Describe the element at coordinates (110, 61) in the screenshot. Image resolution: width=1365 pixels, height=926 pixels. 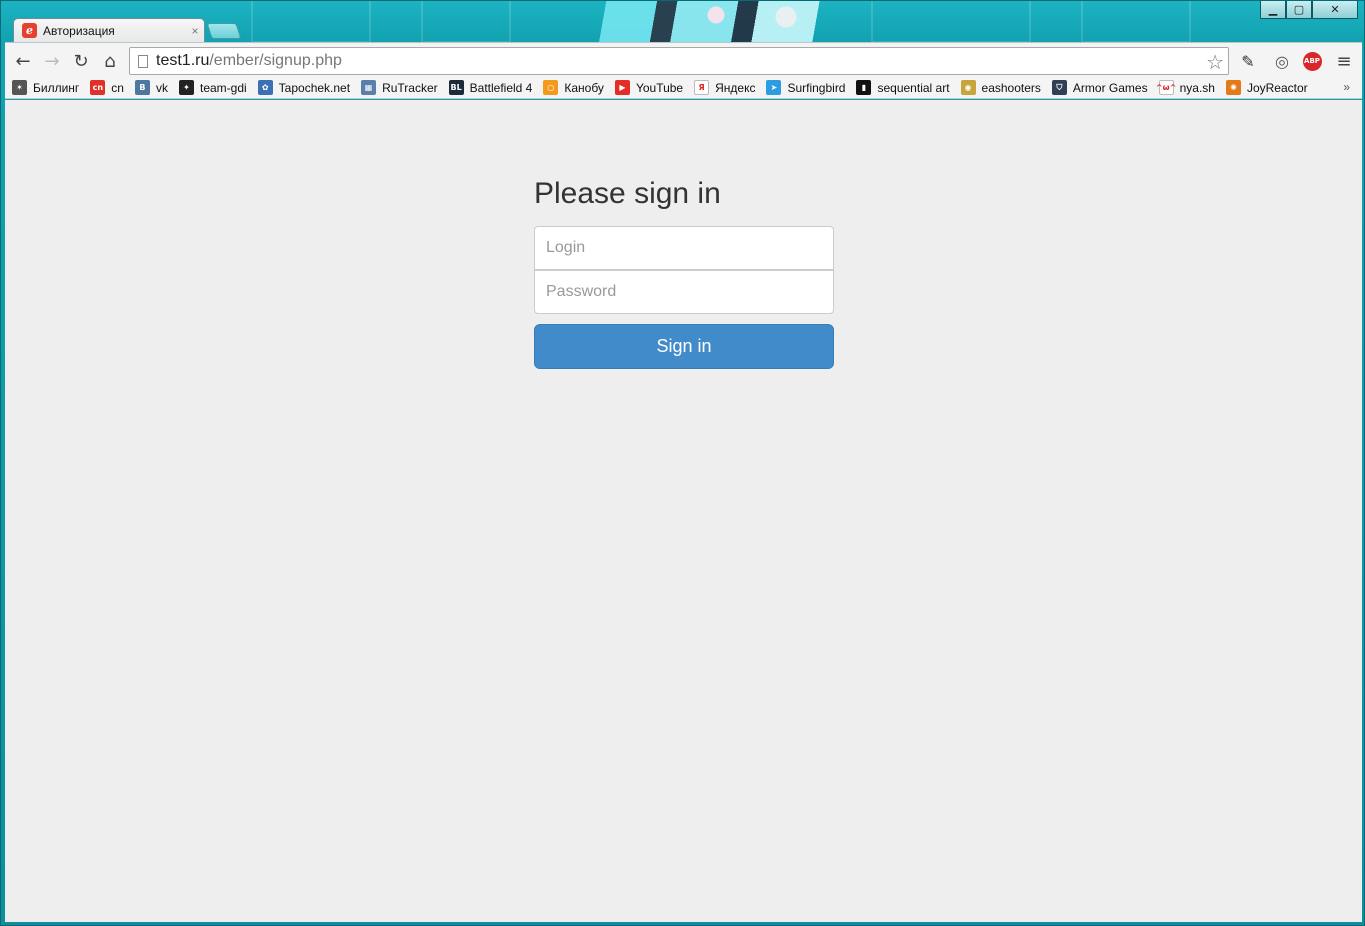
I see `home-icon: ⌂` at that location.